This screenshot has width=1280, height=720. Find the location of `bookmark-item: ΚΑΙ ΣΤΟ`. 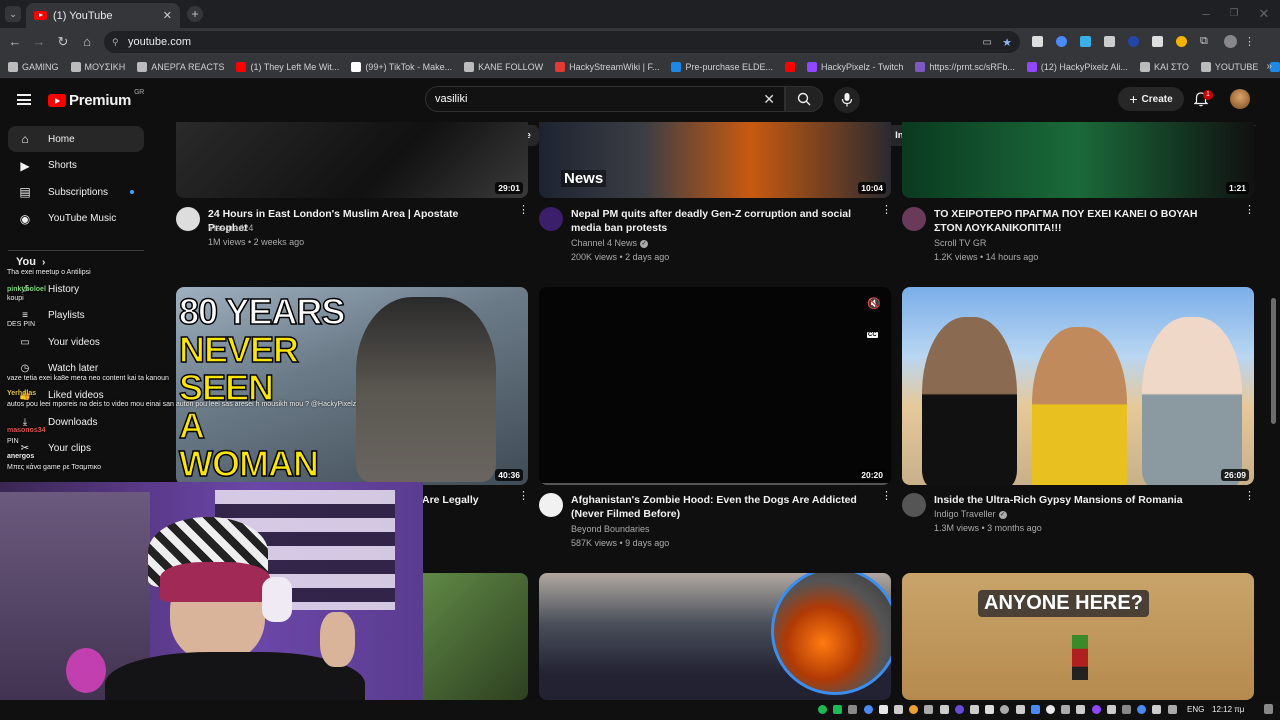

bookmark-item: ΚΑΙ ΣΤΟ is located at coordinates (1164, 66).